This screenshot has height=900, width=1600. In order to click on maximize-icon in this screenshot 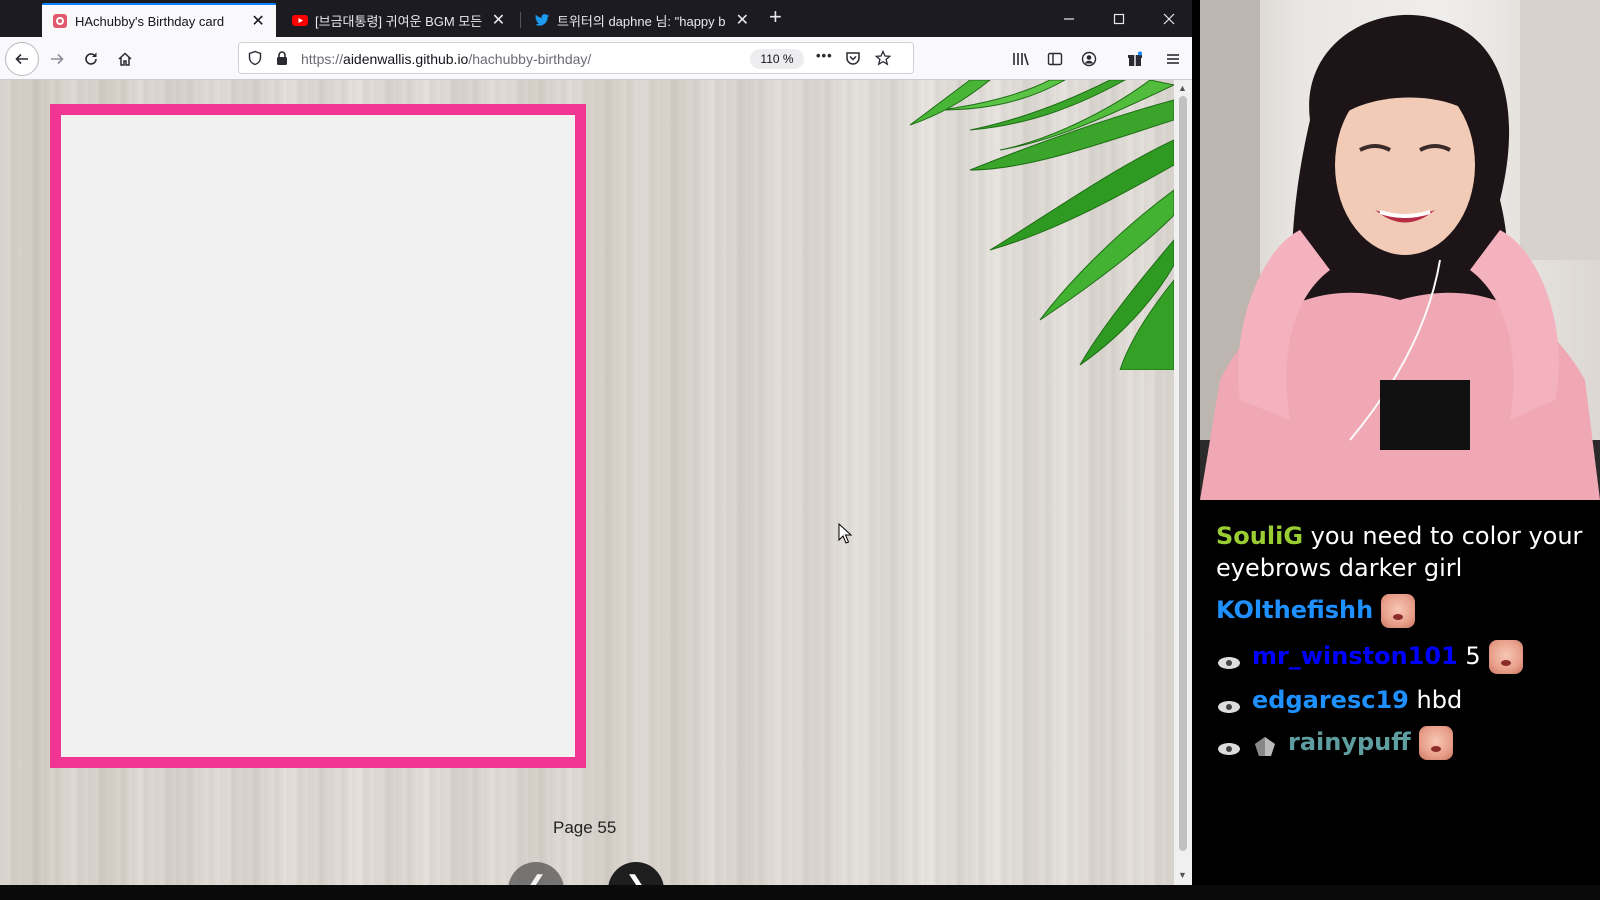, I will do `click(1119, 18)`.